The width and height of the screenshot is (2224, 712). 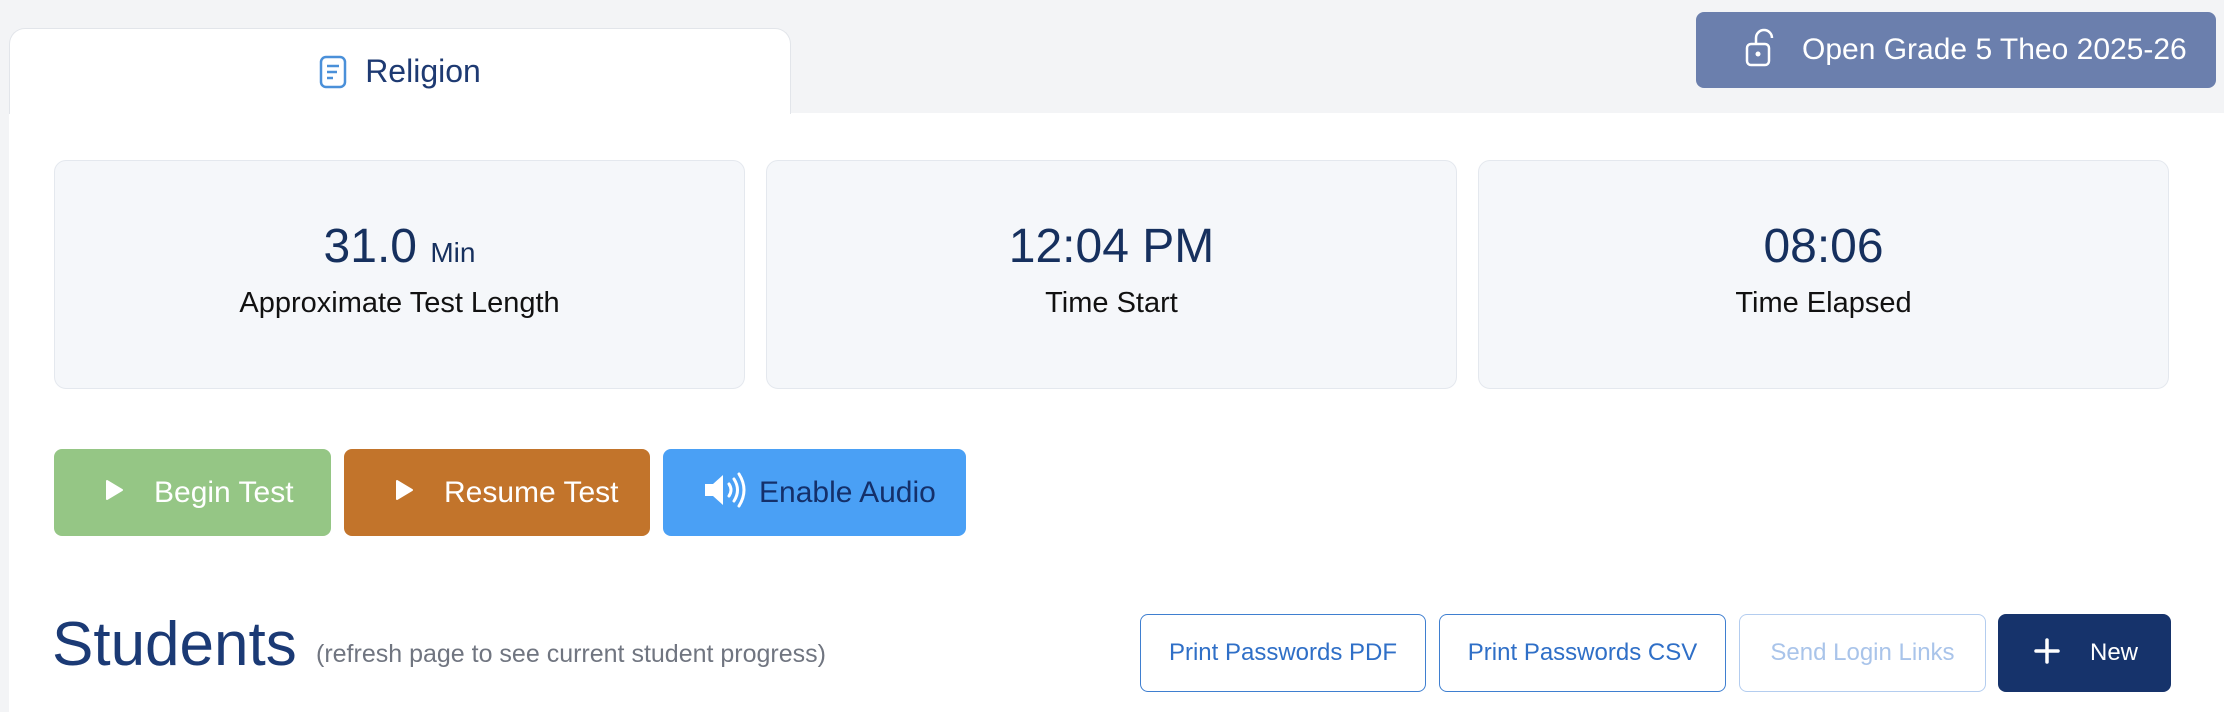 I want to click on stat-card-test-length: 31.0 Min Approximate Test Length, so click(x=399, y=274).